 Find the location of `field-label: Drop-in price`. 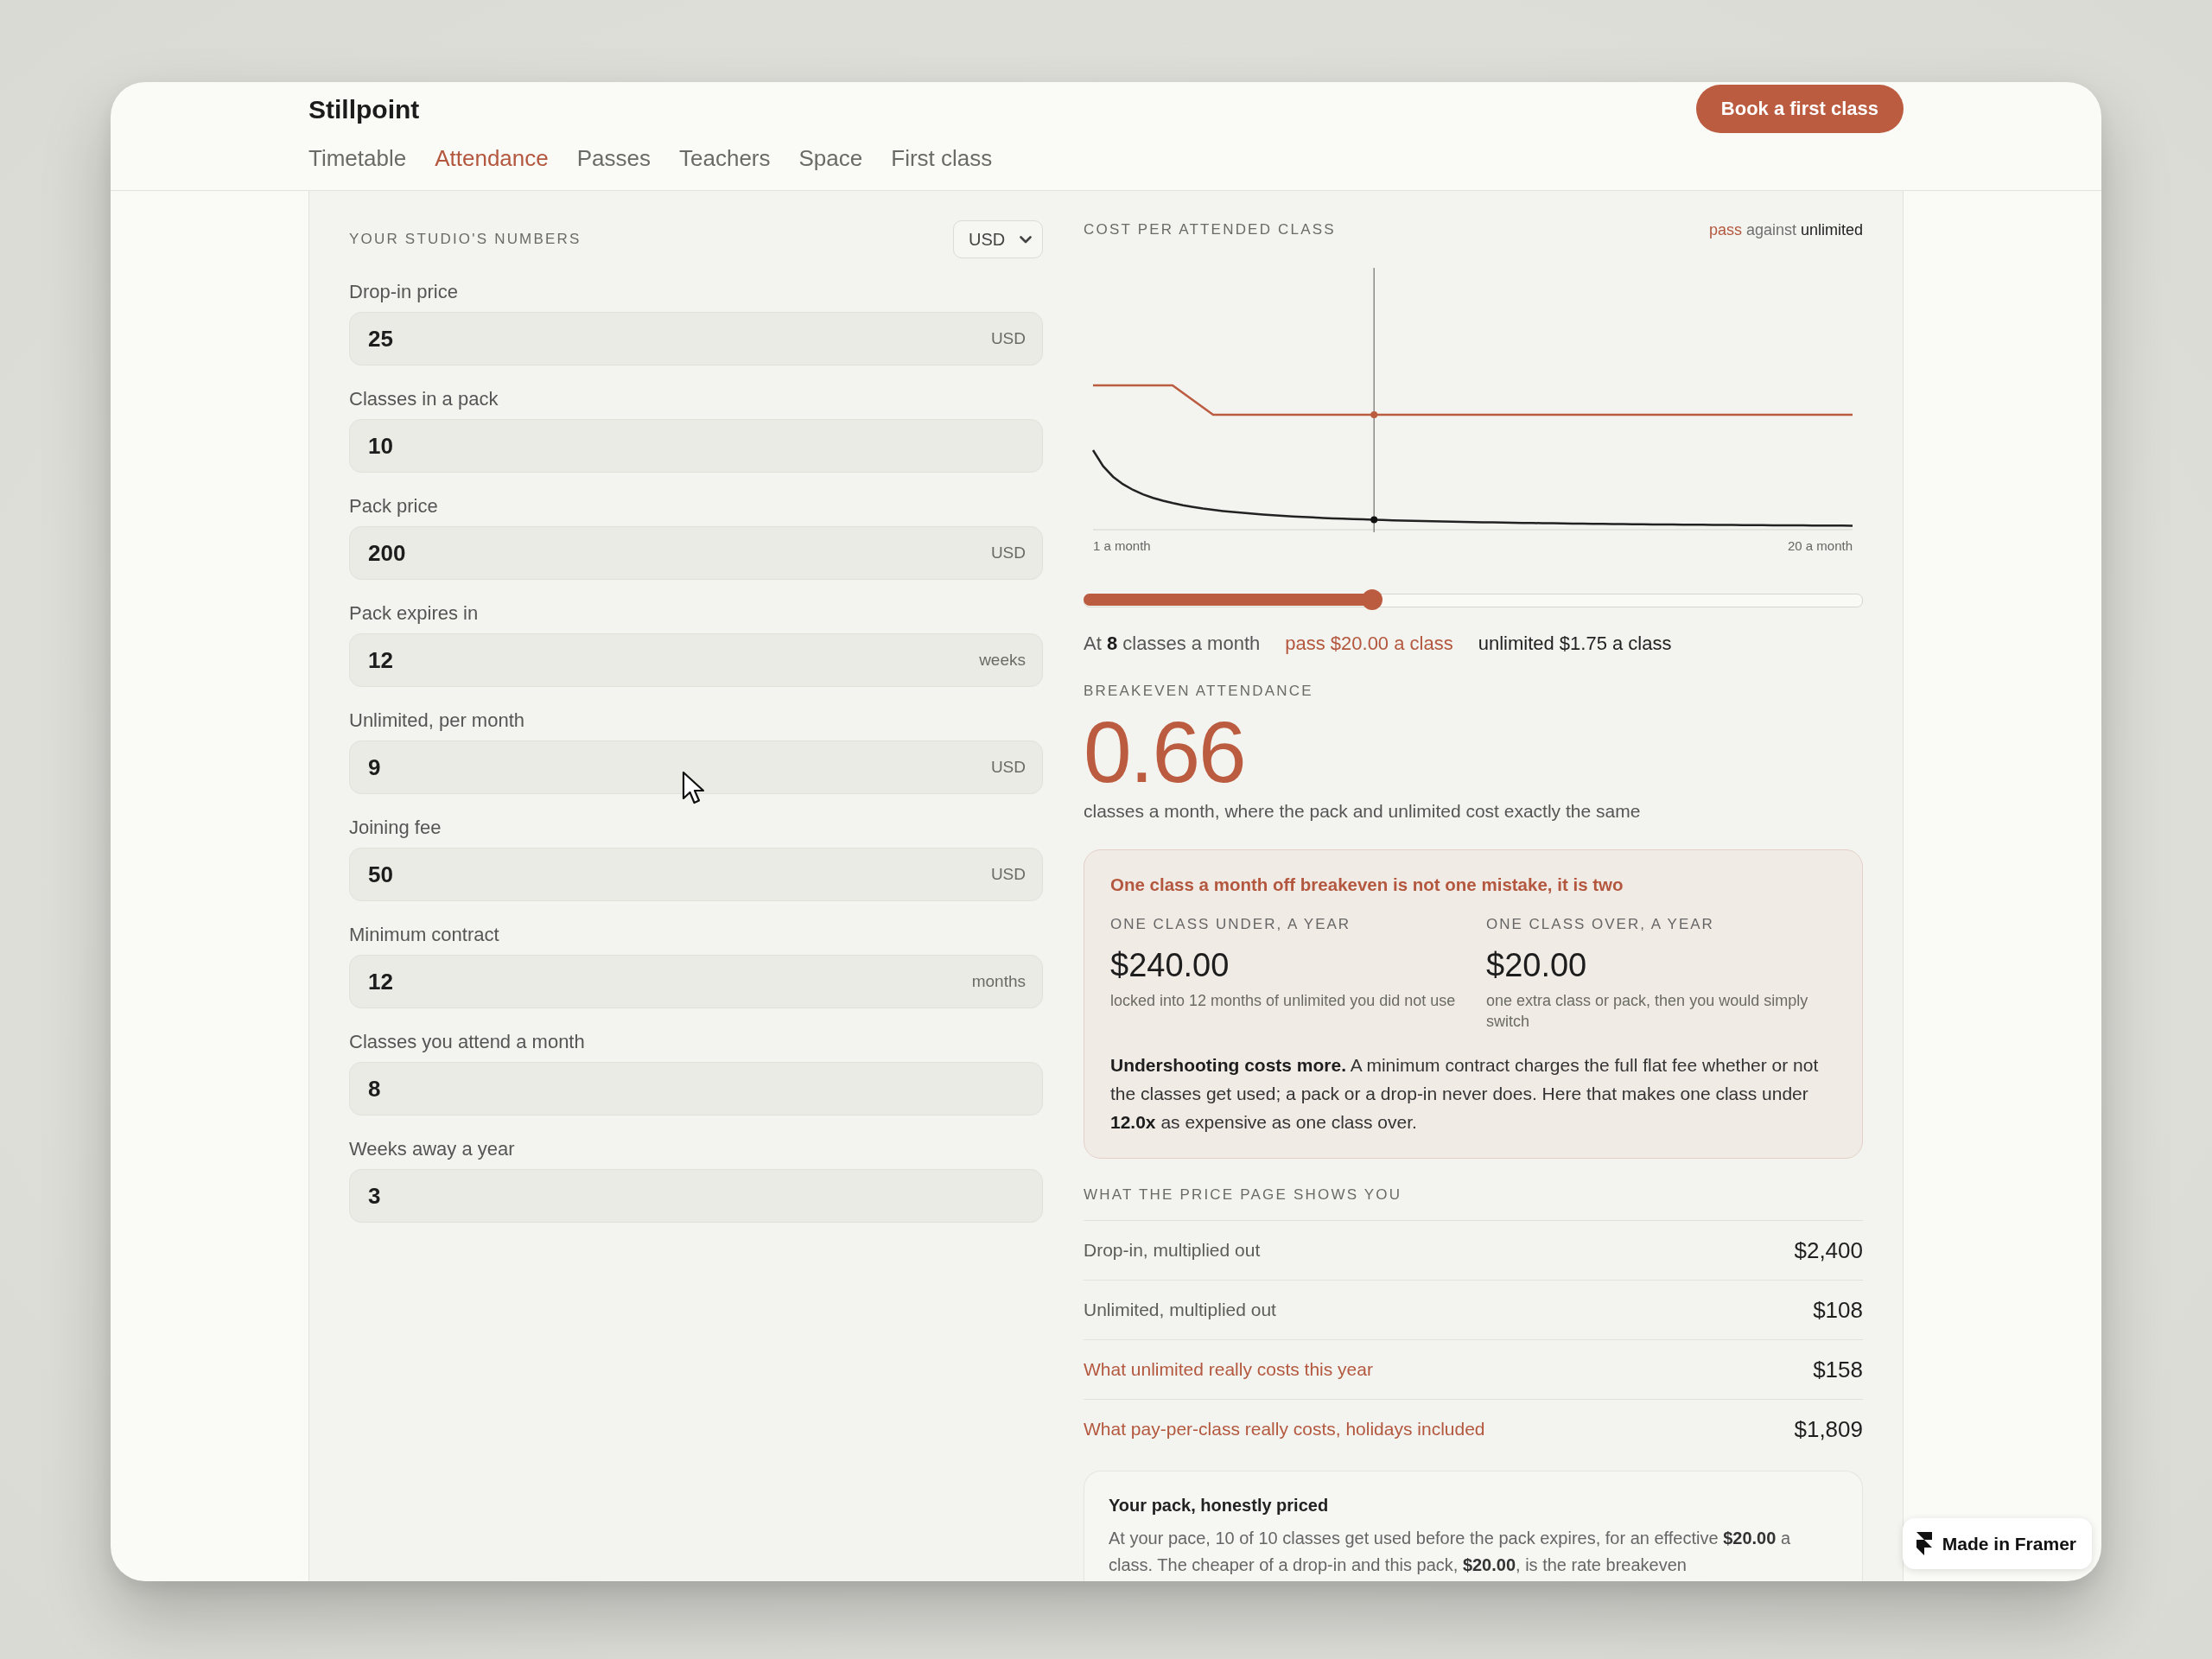

field-label: Drop-in price is located at coordinates (404, 292).